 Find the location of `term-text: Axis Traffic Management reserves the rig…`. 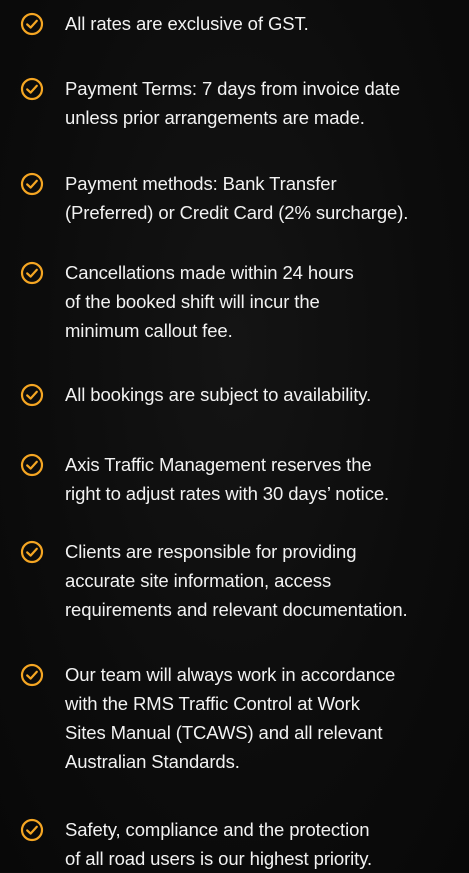

term-text: Axis Traffic Management reserves the rig… is located at coordinates (265, 479).